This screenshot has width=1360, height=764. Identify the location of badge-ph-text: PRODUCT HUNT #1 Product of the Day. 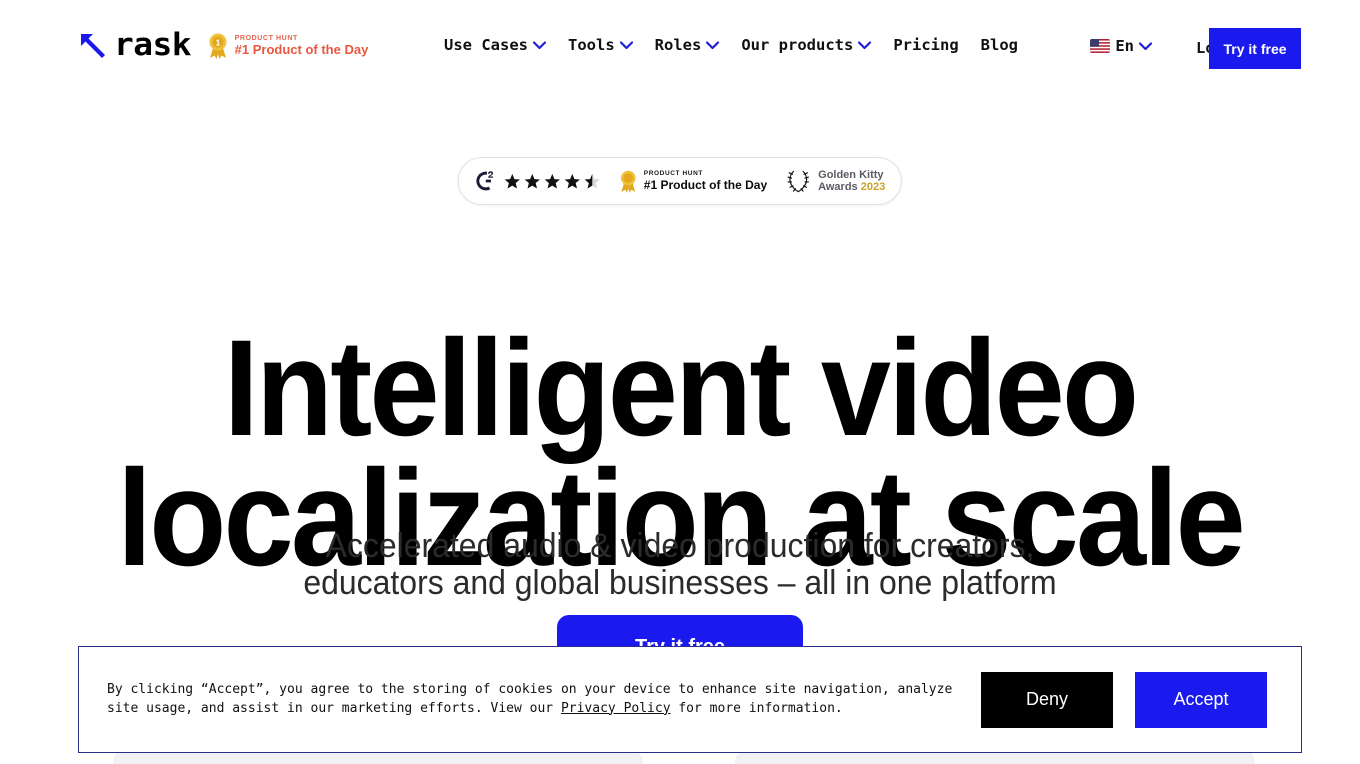
(705, 180).